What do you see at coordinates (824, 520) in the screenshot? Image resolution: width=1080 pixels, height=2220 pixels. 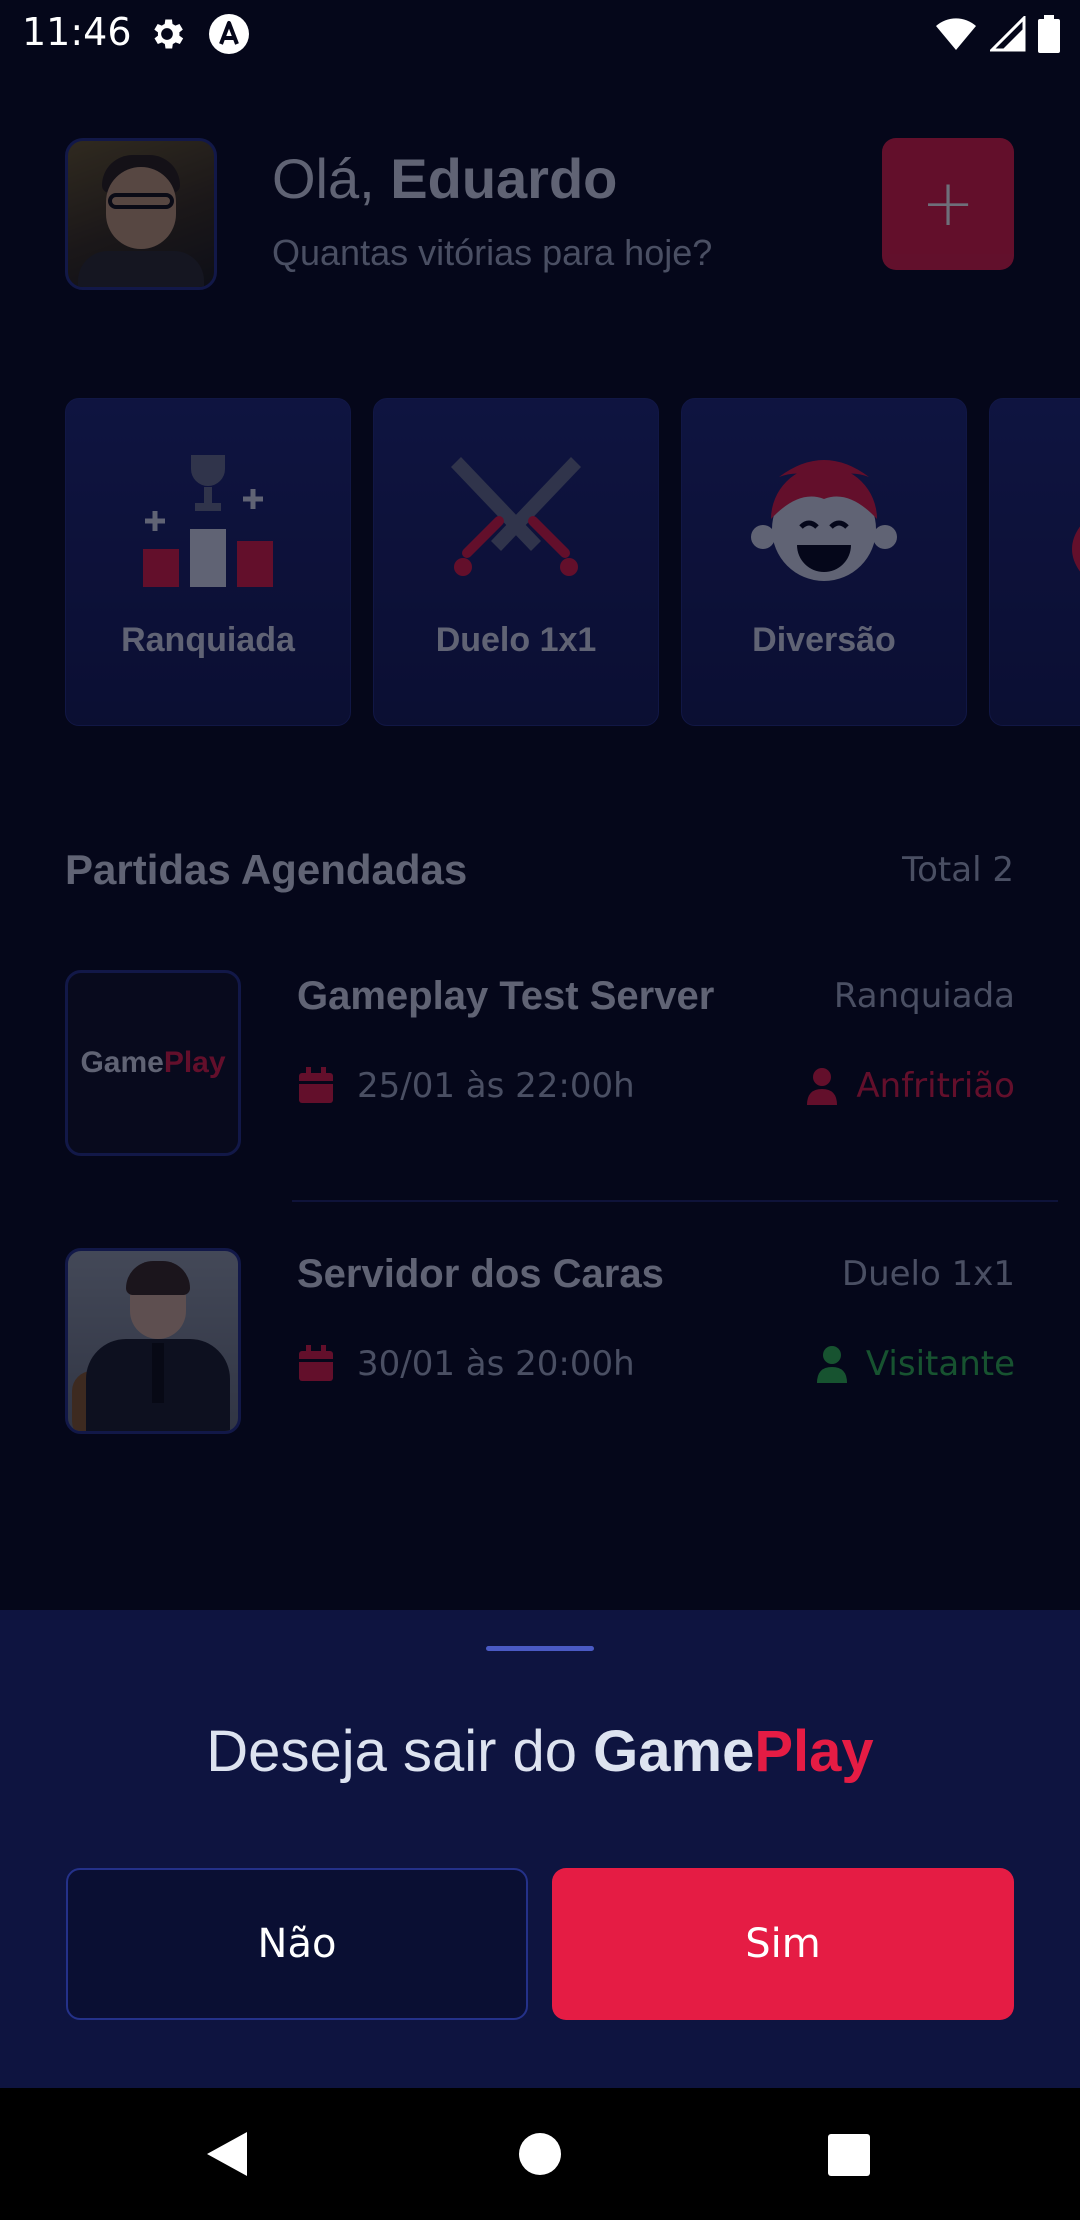 I see `laughing-face-icon` at bounding box center [824, 520].